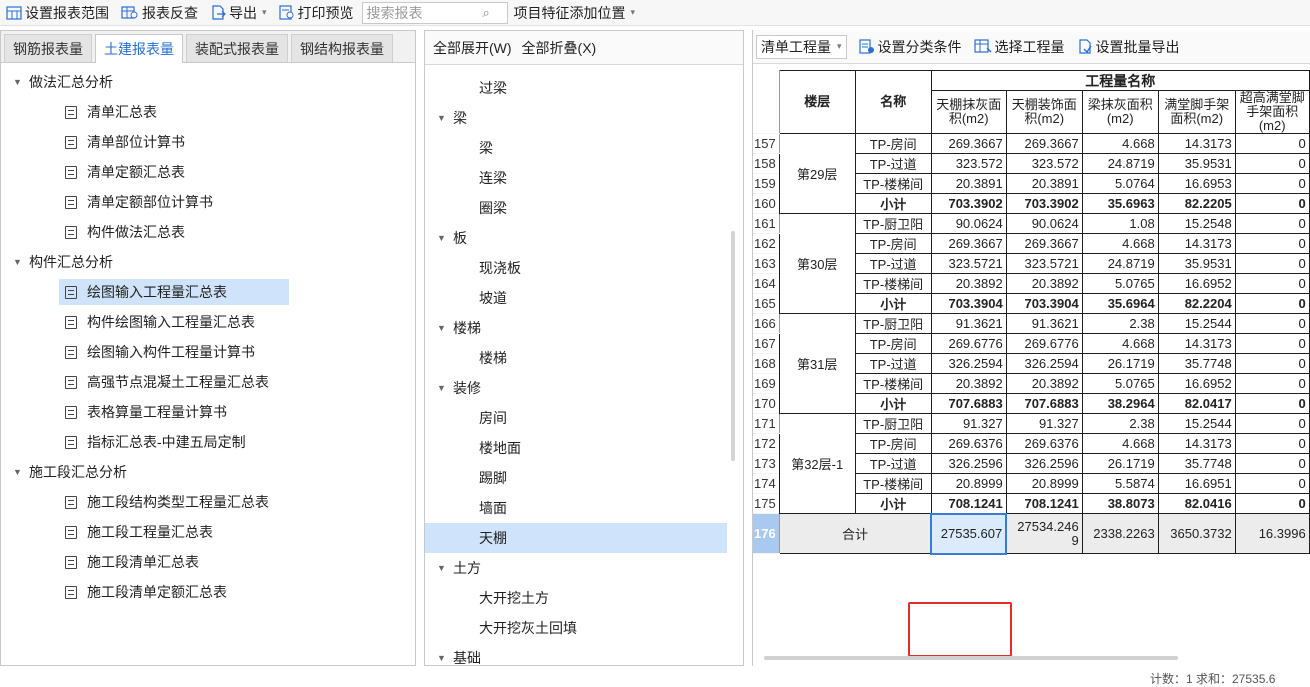 Image resolution: width=1310 pixels, height=687 pixels. Describe the element at coordinates (1196, 463) in the screenshot. I see `quantity-cell: 35.7748` at that location.